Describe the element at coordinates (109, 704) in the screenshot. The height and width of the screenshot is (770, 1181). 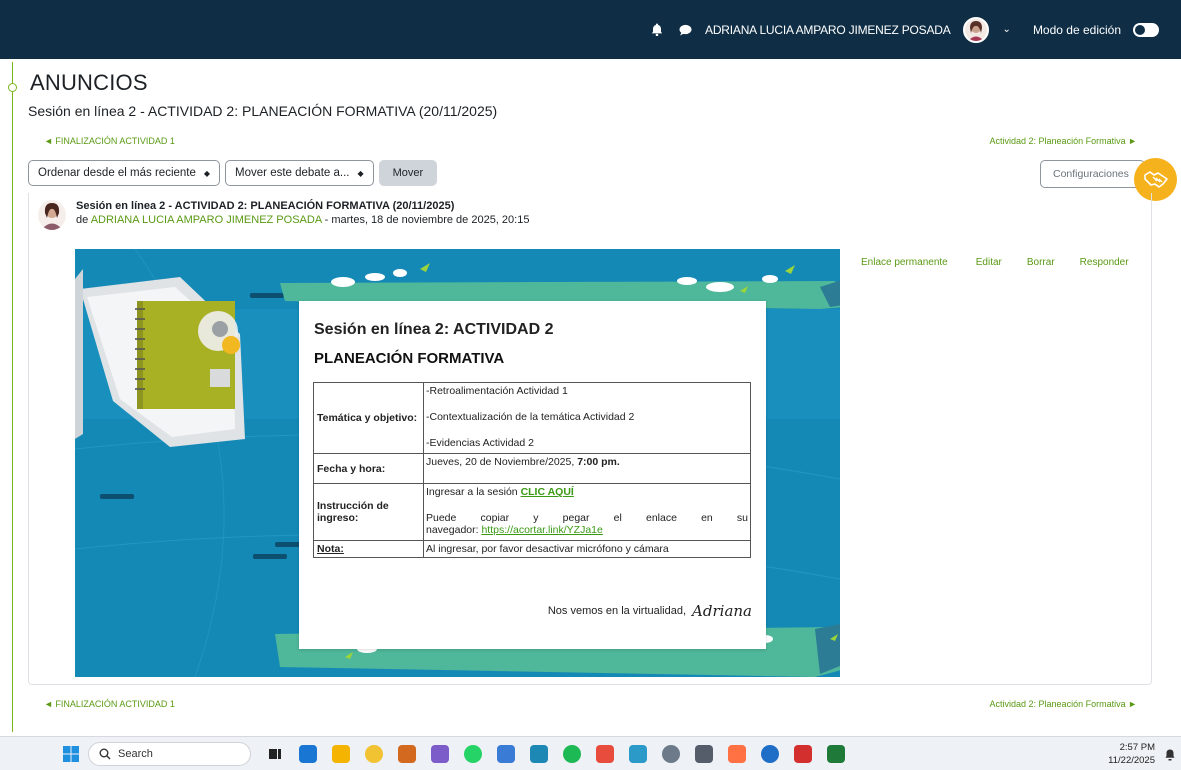
I see `prev-discussion-link-bottom: ◄ FINALIZACIÓN ACTIVIDAD 1` at that location.